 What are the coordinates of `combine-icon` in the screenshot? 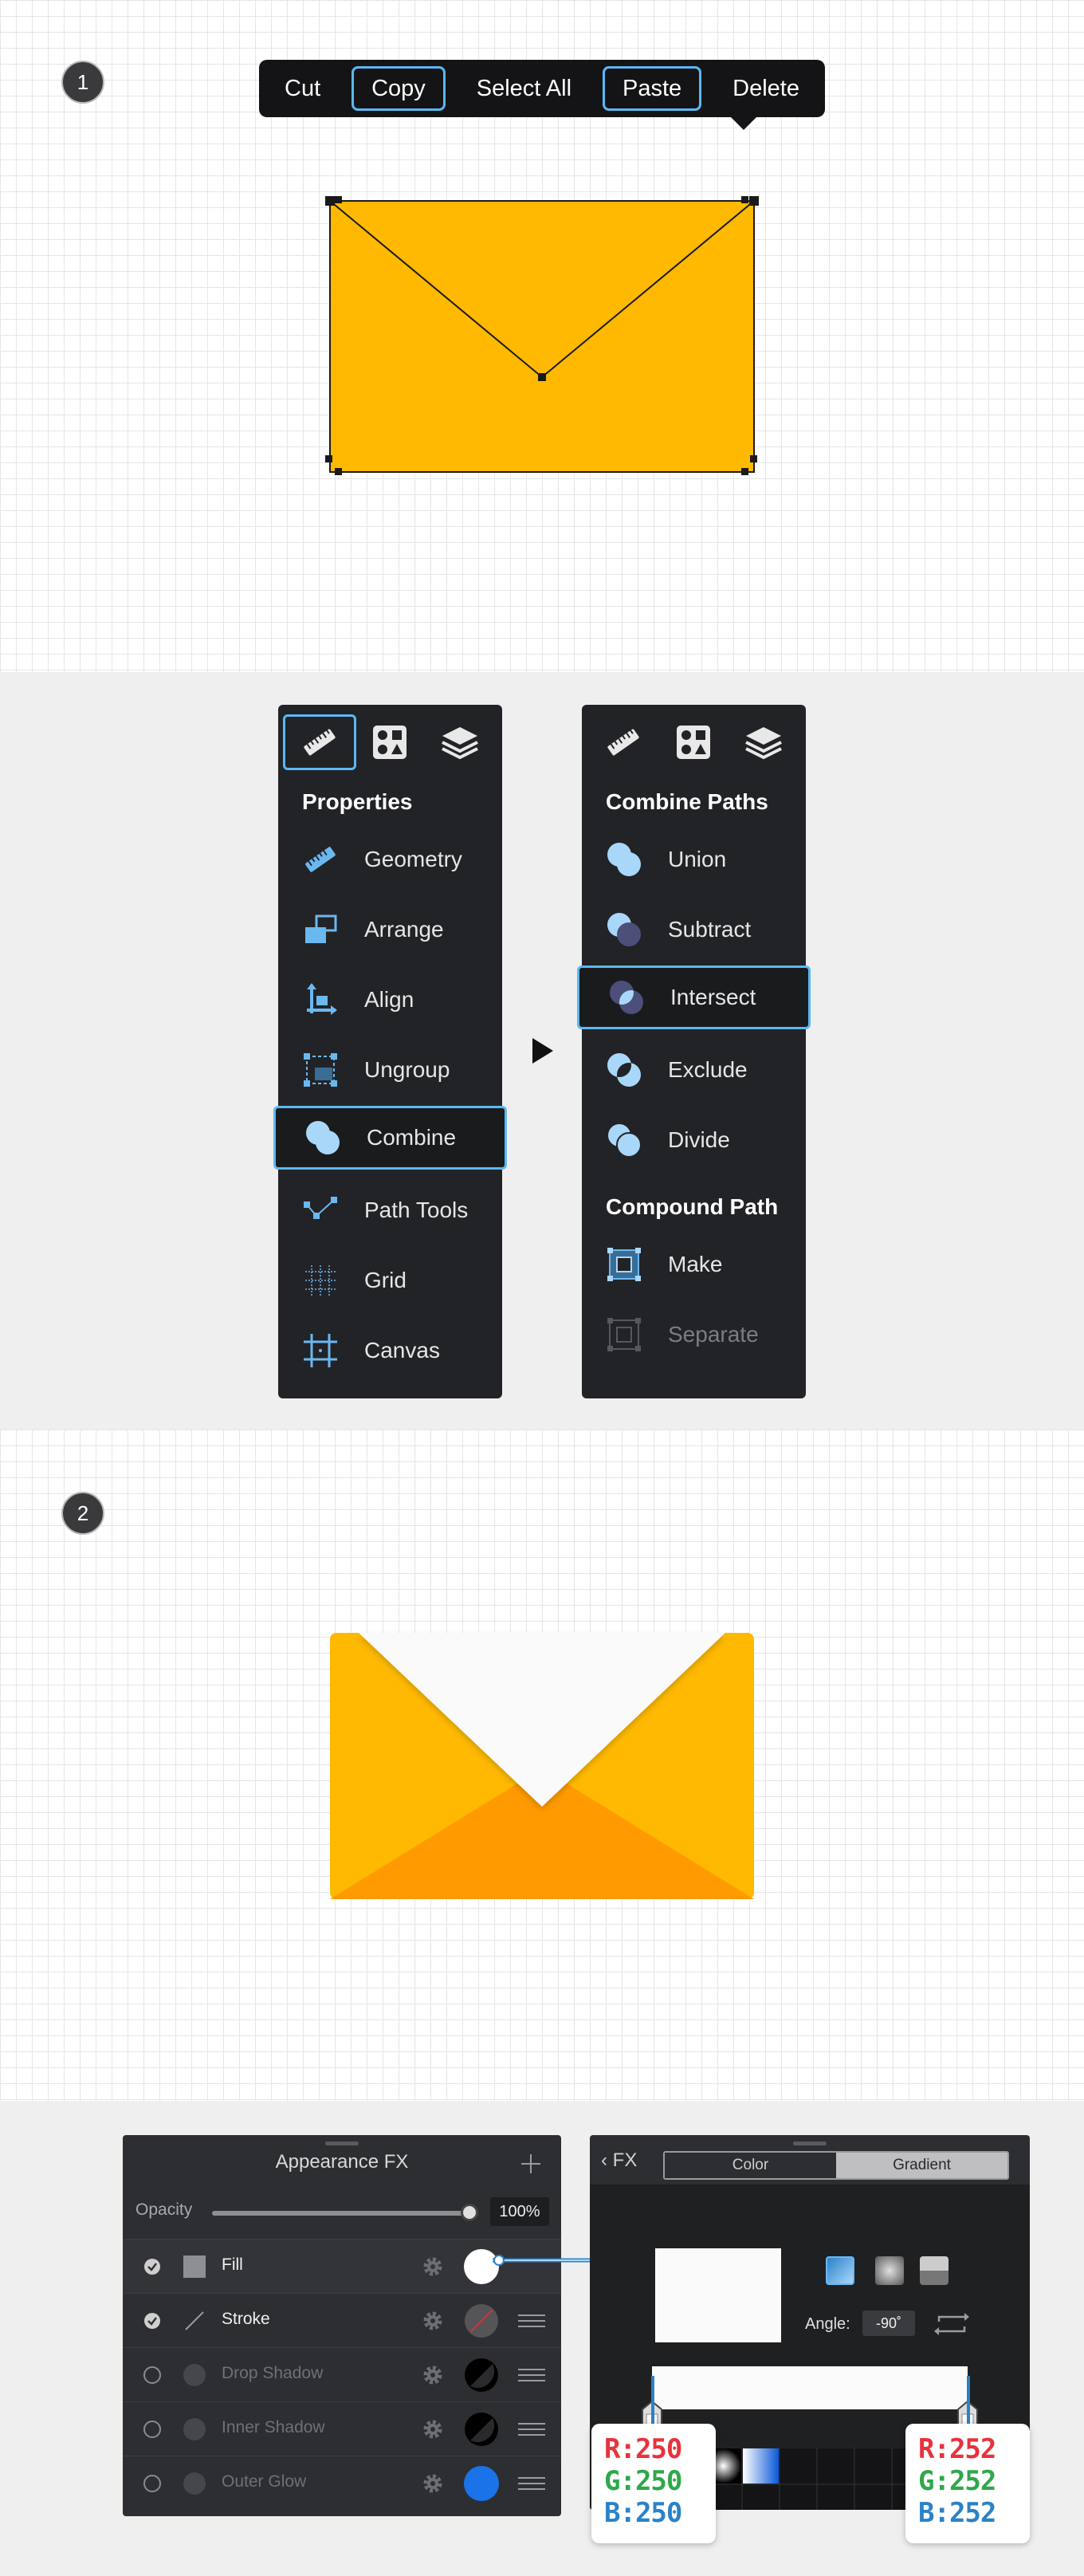 It's located at (323, 1138).